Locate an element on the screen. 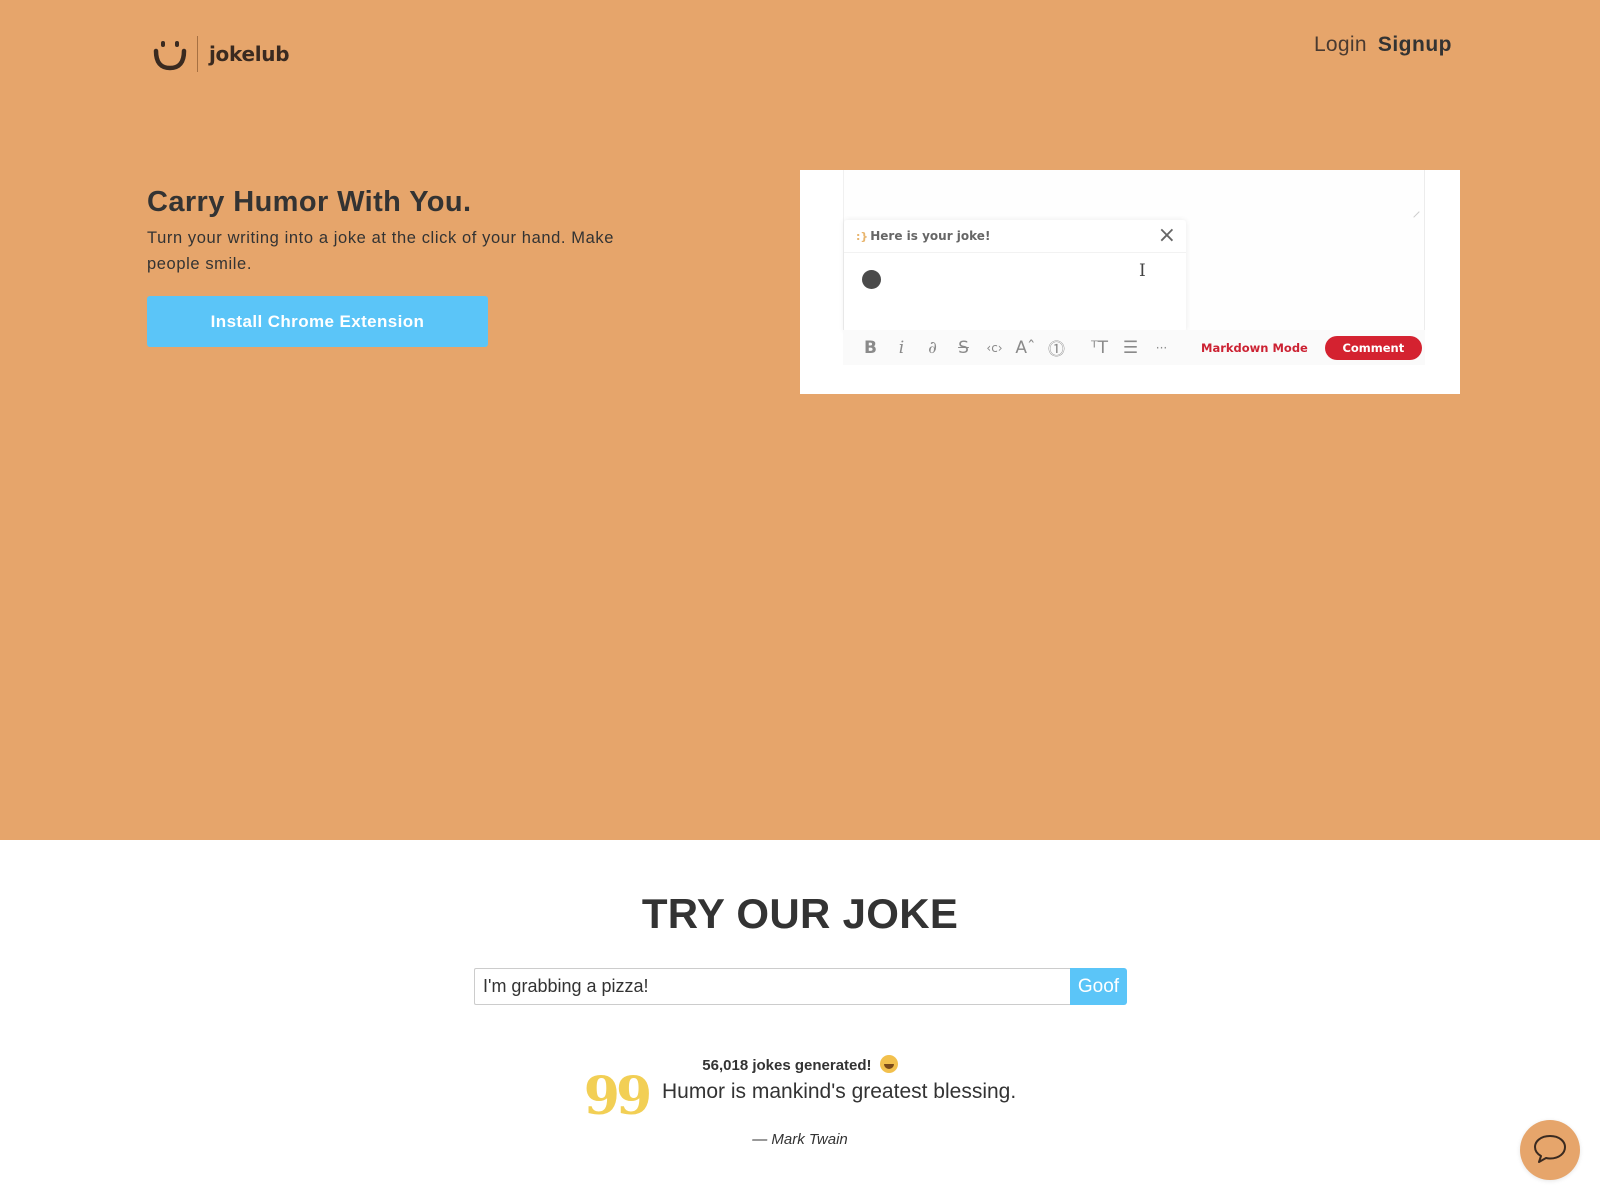  more-icon: ··· is located at coordinates (1161, 347).